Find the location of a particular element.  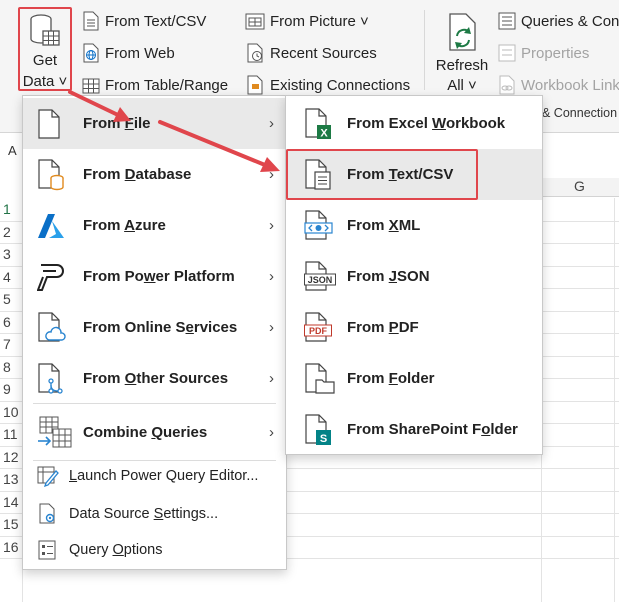

other-sources-icon is located at coordinates (50, 378).